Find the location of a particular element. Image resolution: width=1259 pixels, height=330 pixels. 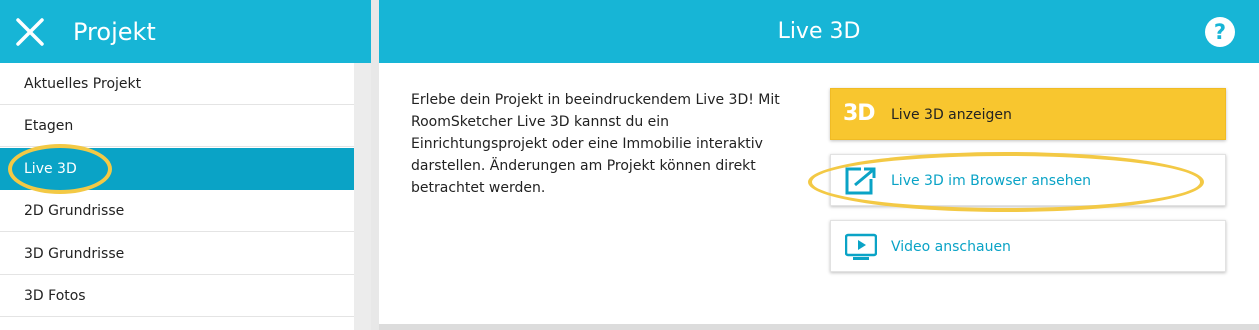

external-link-icon is located at coordinates (861, 181).